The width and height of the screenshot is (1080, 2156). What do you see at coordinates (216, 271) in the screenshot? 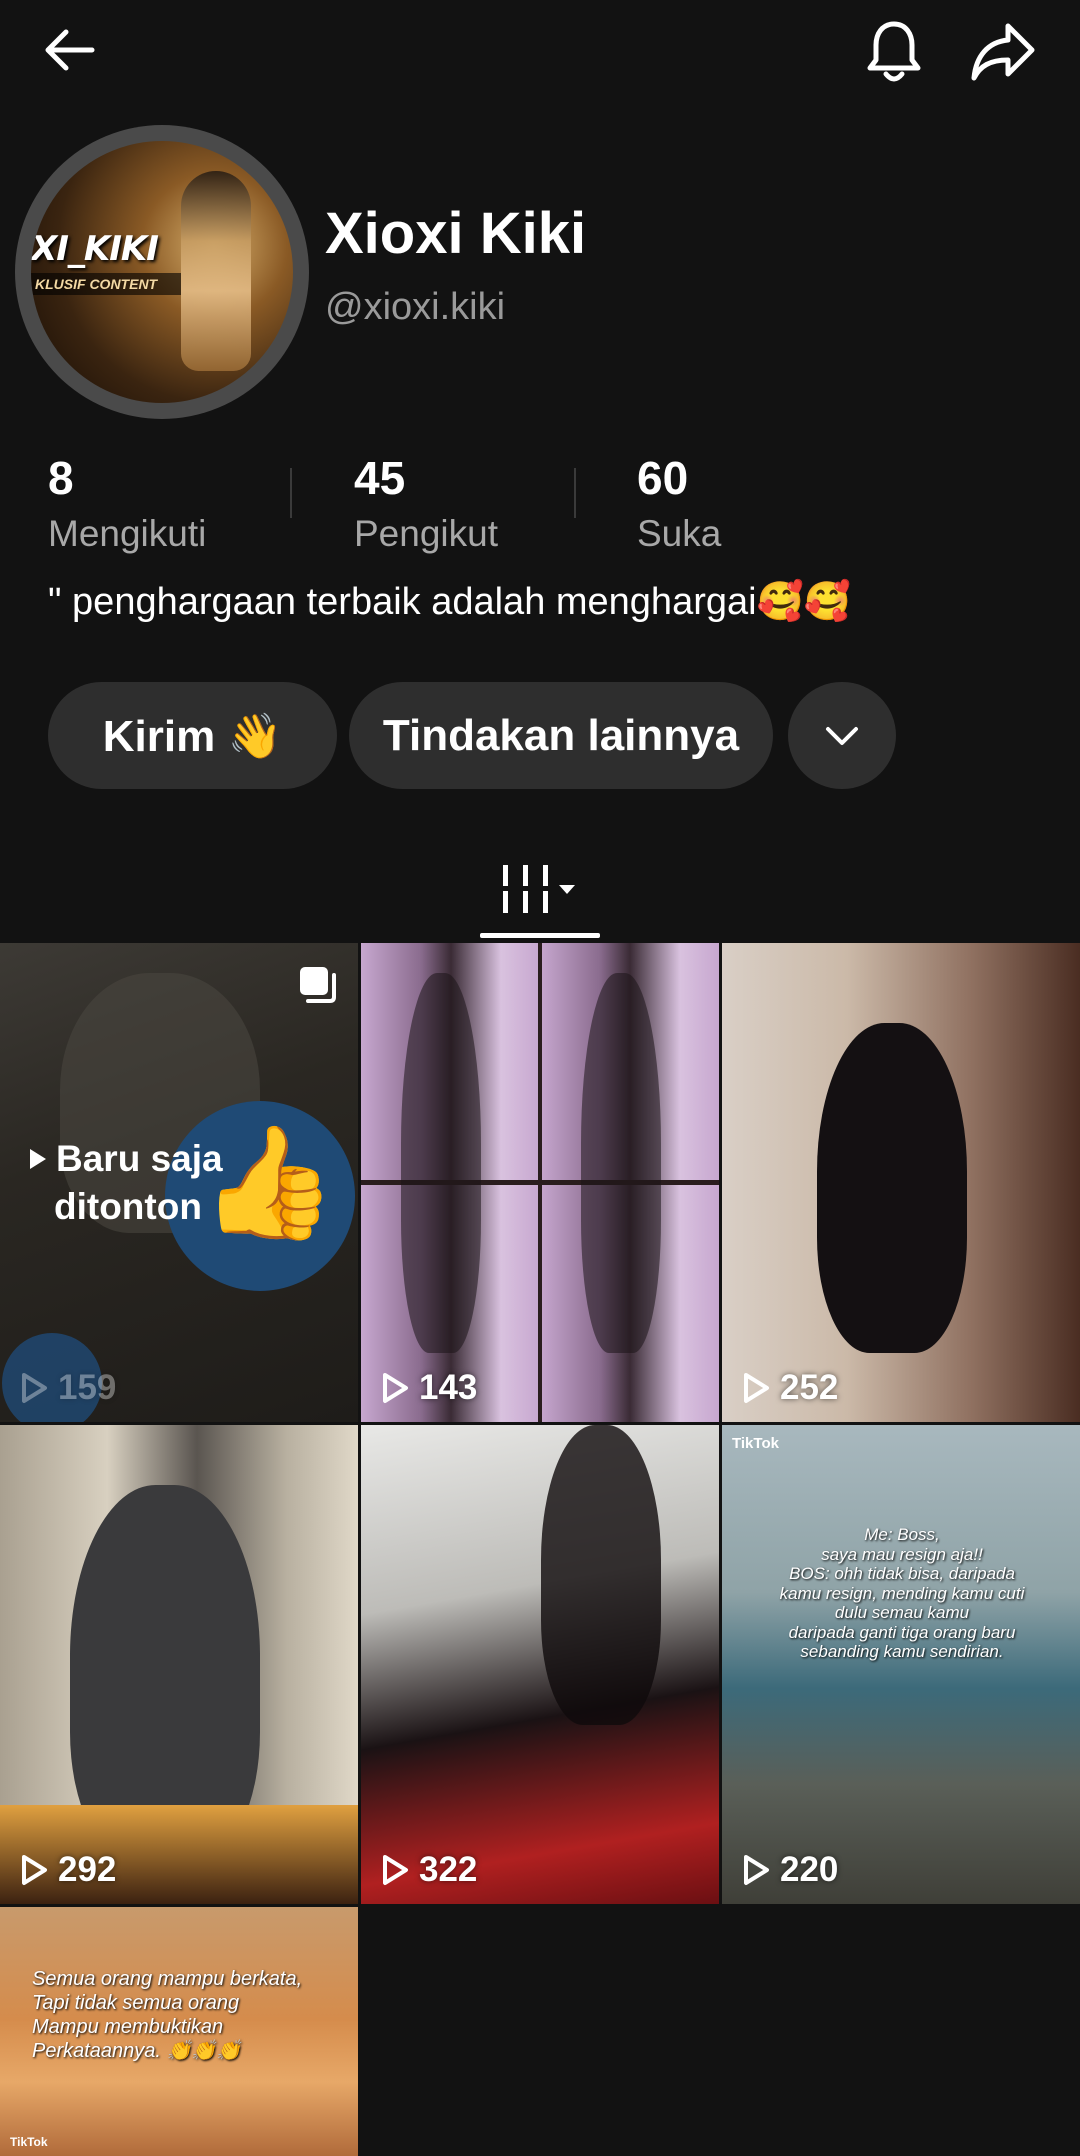
I see `avatar-figure` at bounding box center [216, 271].